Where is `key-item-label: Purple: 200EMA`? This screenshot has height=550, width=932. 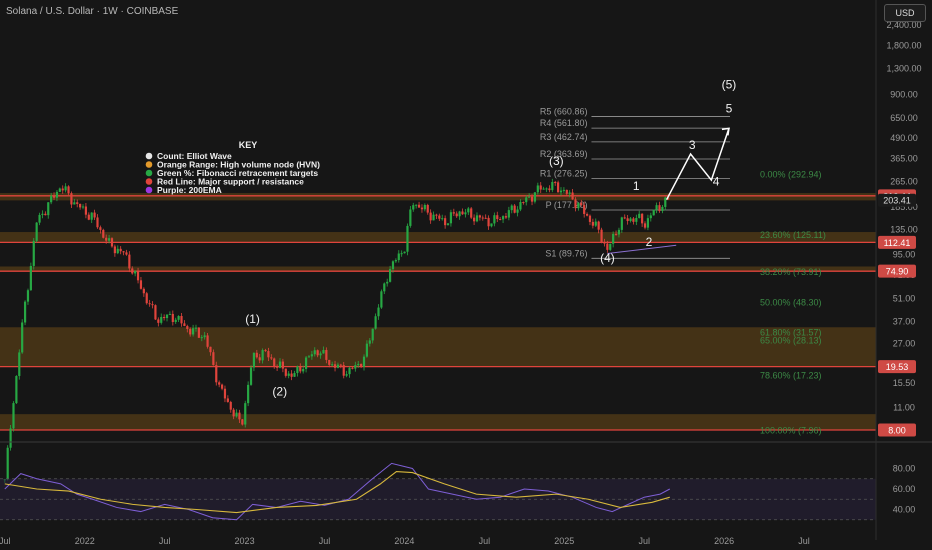 key-item-label: Purple: 200EMA is located at coordinates (189, 190).